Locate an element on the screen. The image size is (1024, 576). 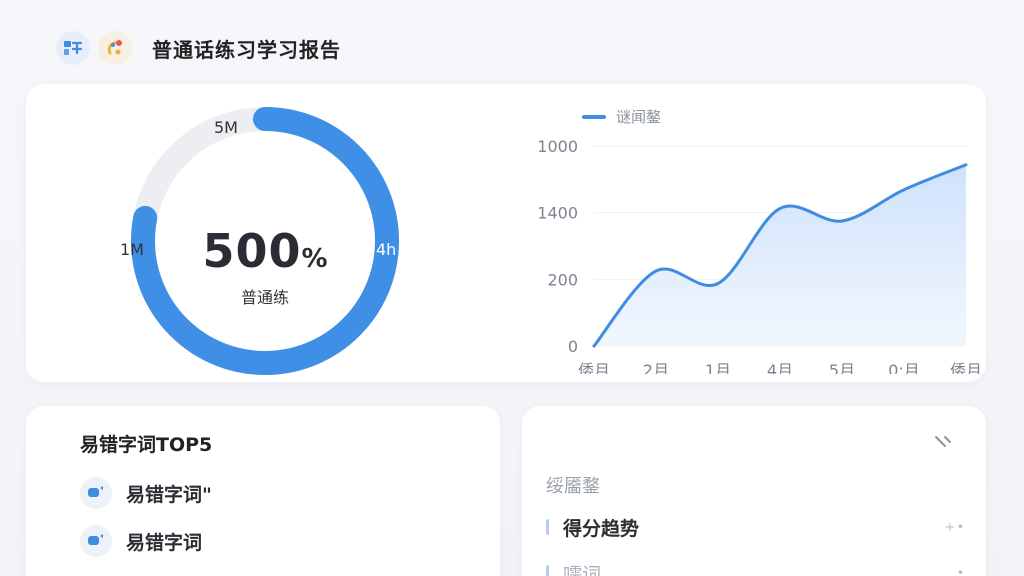
legend-label: 谜闻鏊 is located at coordinates (639, 117).